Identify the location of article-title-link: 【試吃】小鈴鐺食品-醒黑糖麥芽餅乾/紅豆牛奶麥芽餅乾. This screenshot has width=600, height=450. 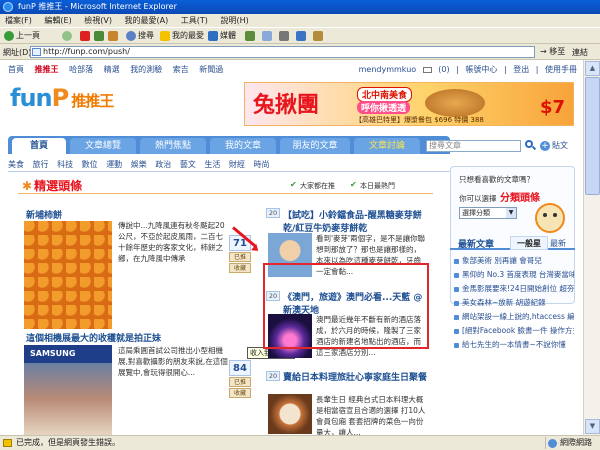
(354, 221).